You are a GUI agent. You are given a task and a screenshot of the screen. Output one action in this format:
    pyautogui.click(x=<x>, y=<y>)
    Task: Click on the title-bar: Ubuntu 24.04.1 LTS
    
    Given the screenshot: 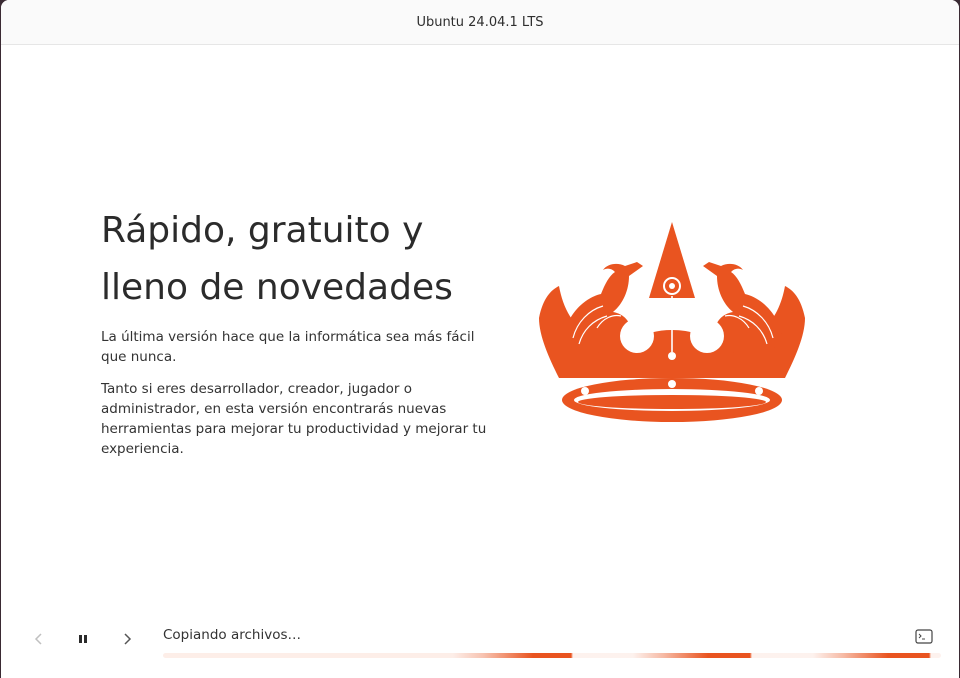 What is the action you would take?
    pyautogui.click(x=480, y=22)
    